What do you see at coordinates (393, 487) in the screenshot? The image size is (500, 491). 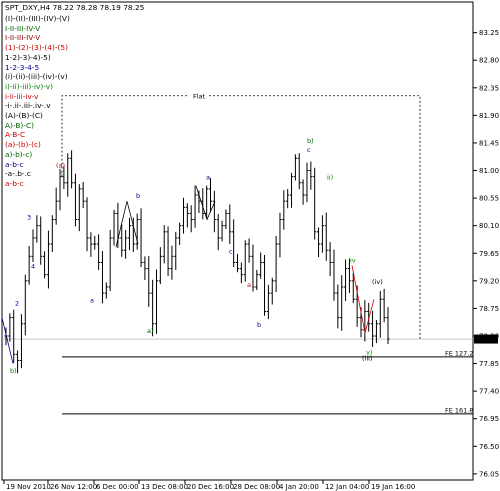 I see `x-tick-label: 19 Jan 16:00` at bounding box center [393, 487].